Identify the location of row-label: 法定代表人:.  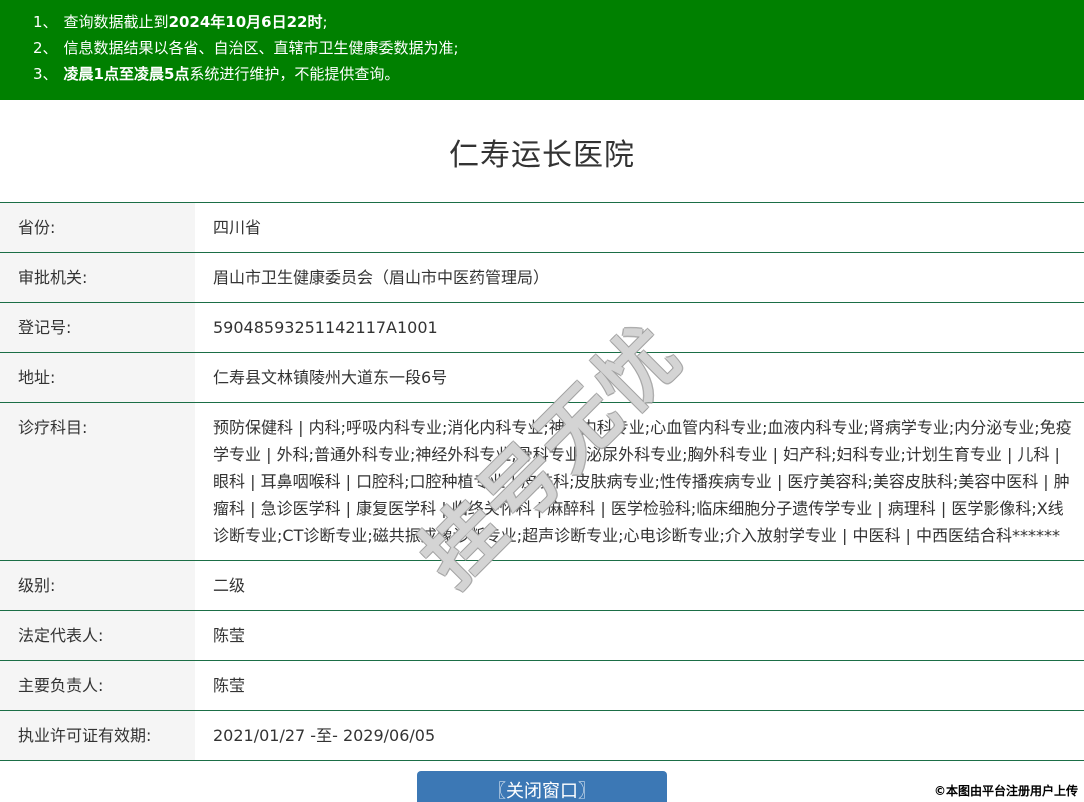
(97, 635).